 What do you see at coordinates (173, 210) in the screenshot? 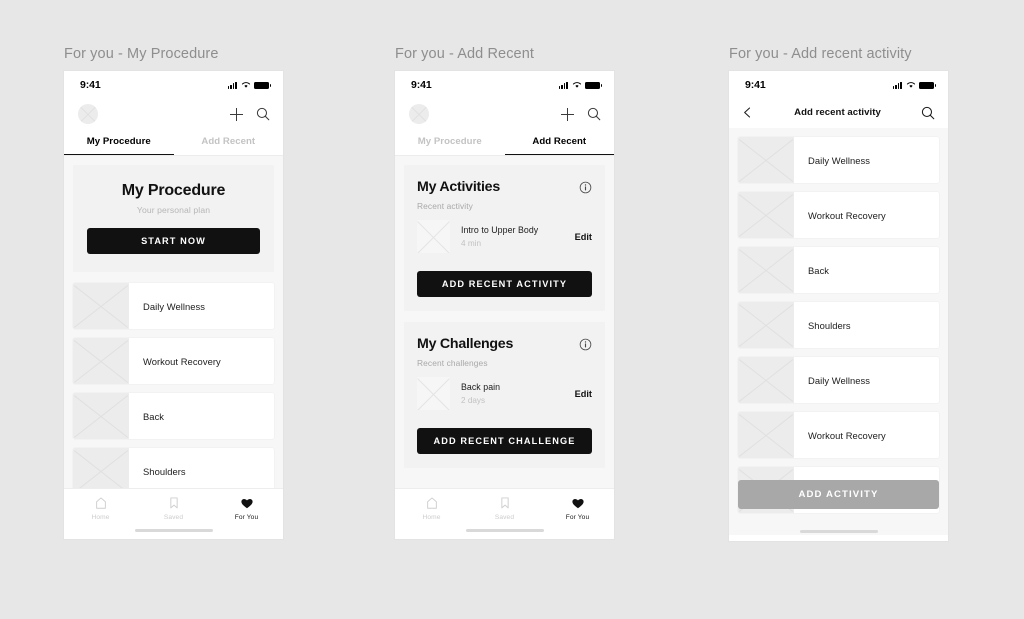
I see `hero-subtitle: Your personal plan` at bounding box center [173, 210].